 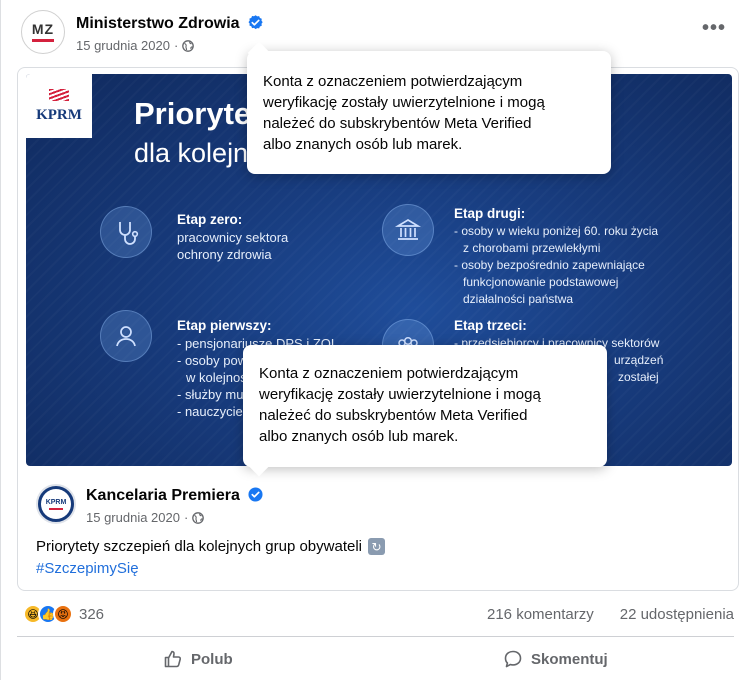 What do you see at coordinates (541, 282) in the screenshot?
I see `stage-line: funkcjonowanie podstawowej` at bounding box center [541, 282].